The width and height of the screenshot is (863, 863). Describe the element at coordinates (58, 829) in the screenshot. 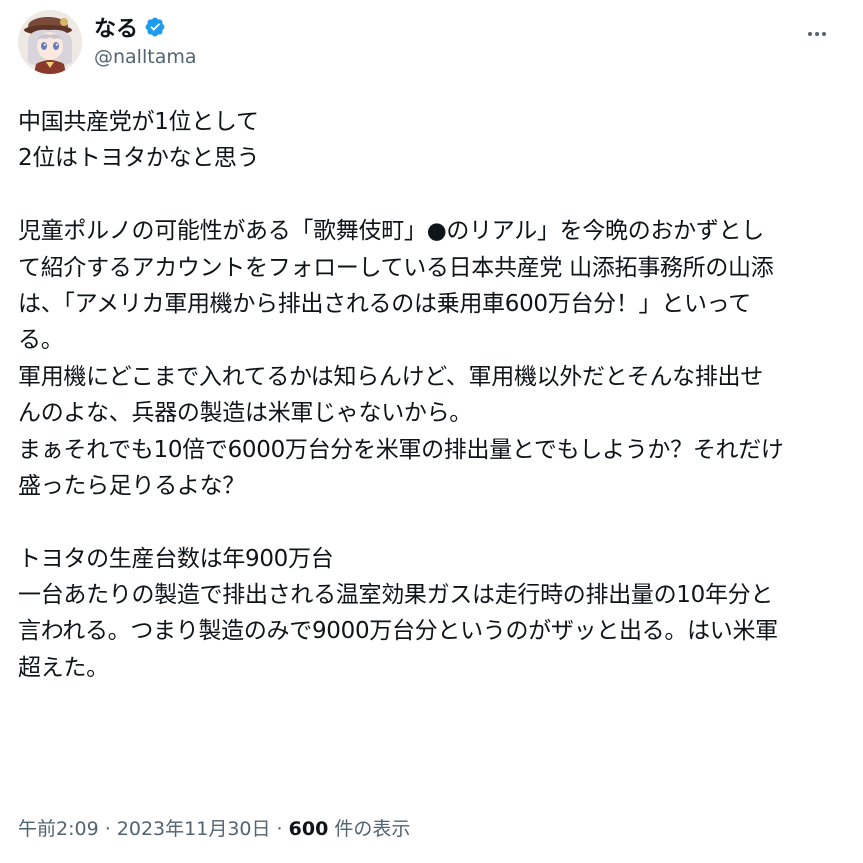

I see `tweet-time: 午前2:09` at that location.